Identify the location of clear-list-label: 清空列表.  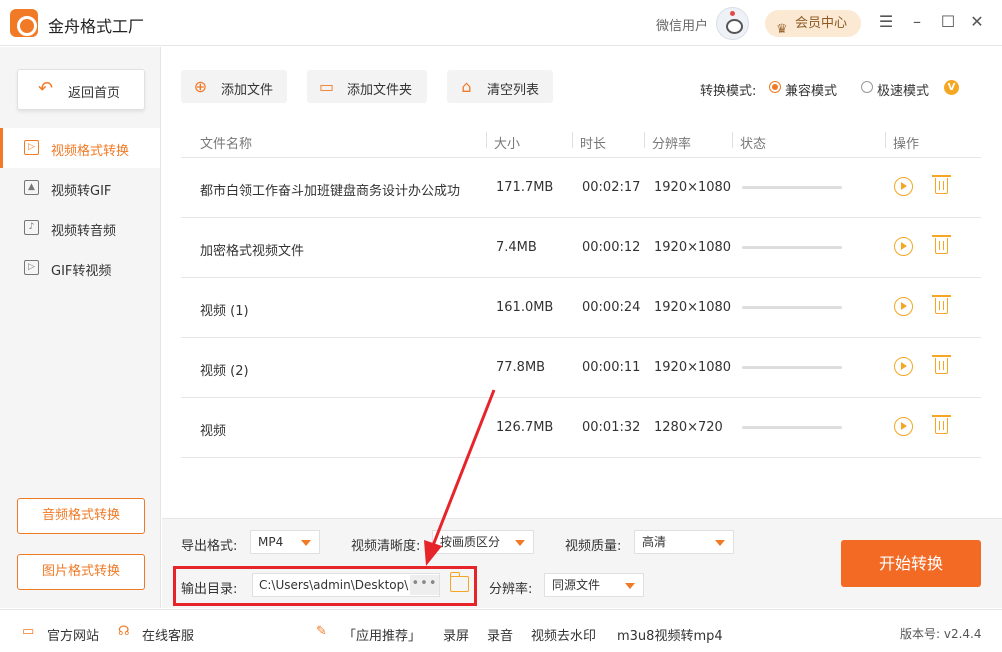
(513, 90).